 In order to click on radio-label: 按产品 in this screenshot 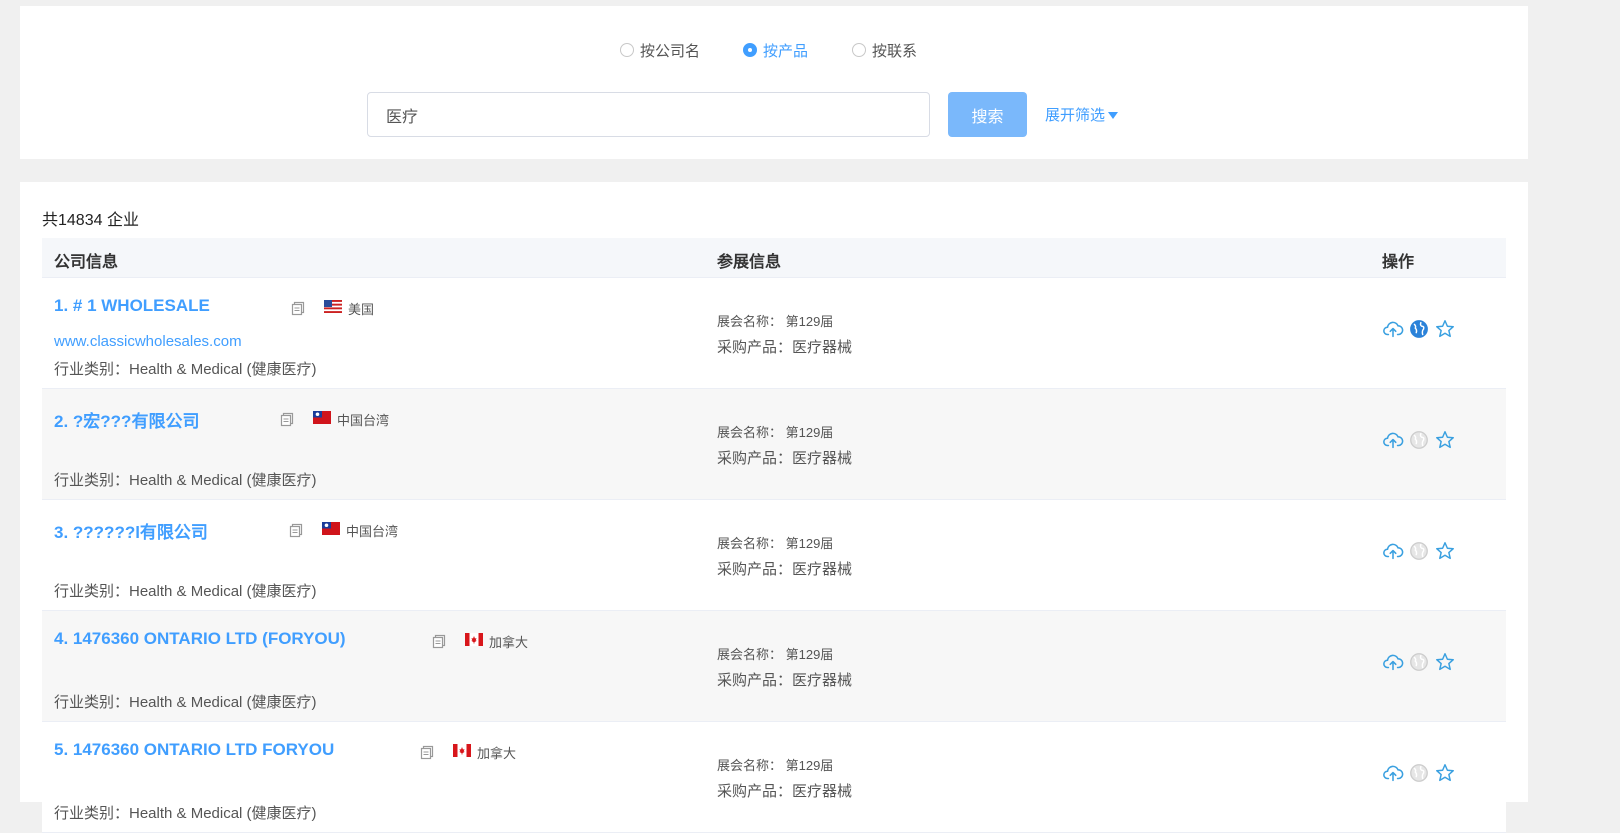, I will do `click(786, 51)`.